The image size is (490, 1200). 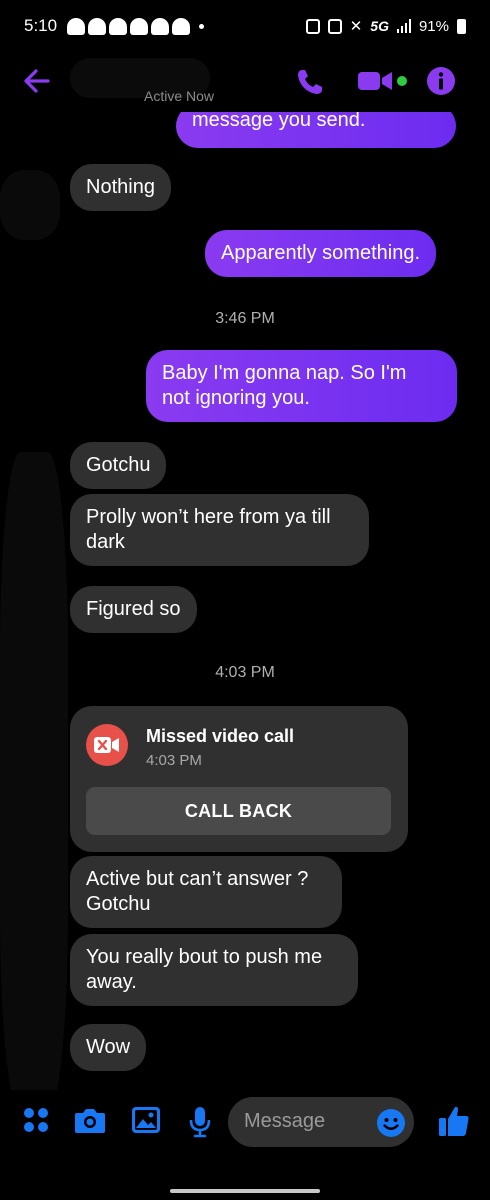 I want to click on system-icons: ✕ 5G 91%, so click(x=385, y=26).